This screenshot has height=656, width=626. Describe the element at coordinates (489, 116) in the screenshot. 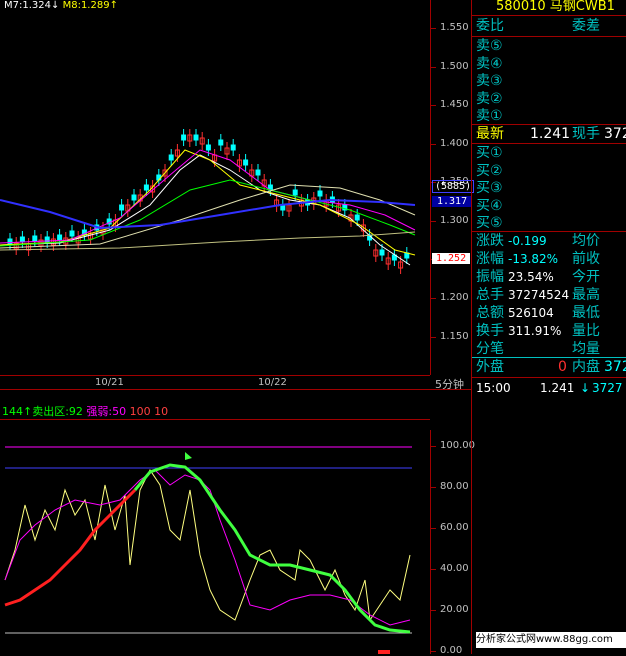

I see `sell-level-1: 卖①` at that location.